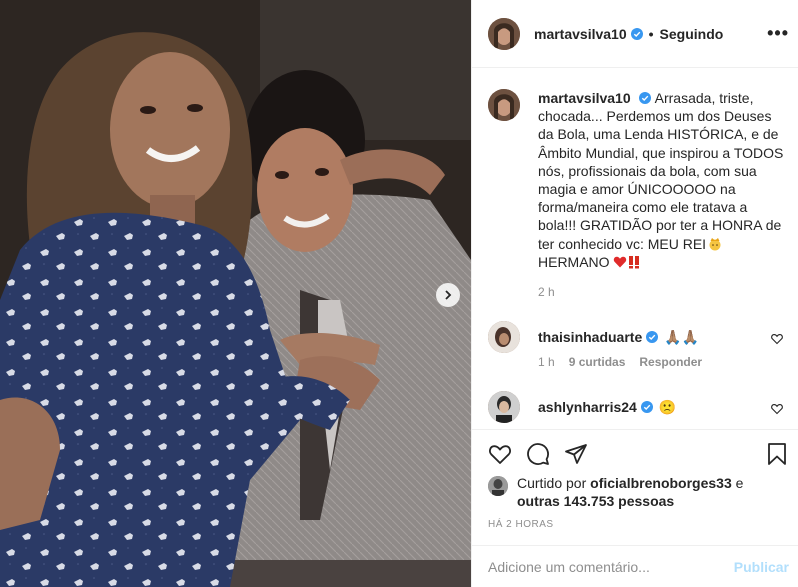  Describe the element at coordinates (739, 483) in the screenshot. I see `liked-by-conjunction: e` at that location.